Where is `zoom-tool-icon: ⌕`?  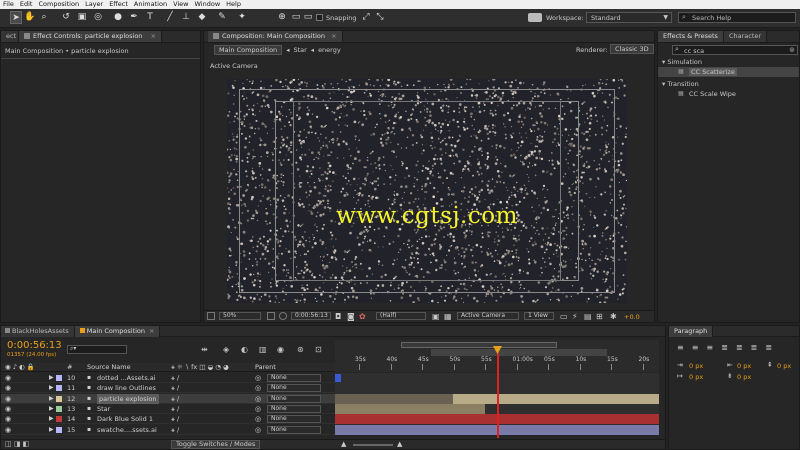
zoom-tool-icon: ⌕ is located at coordinates (44, 17).